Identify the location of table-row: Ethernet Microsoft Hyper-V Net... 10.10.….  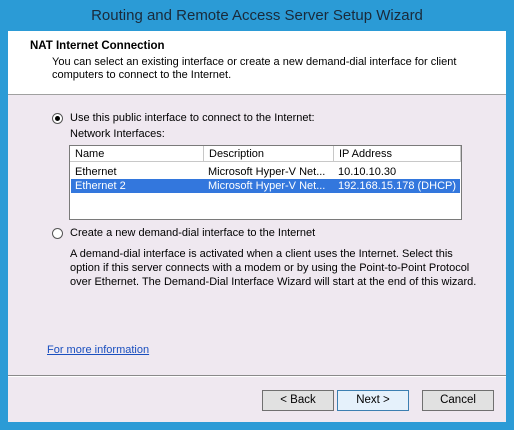
(265, 172).